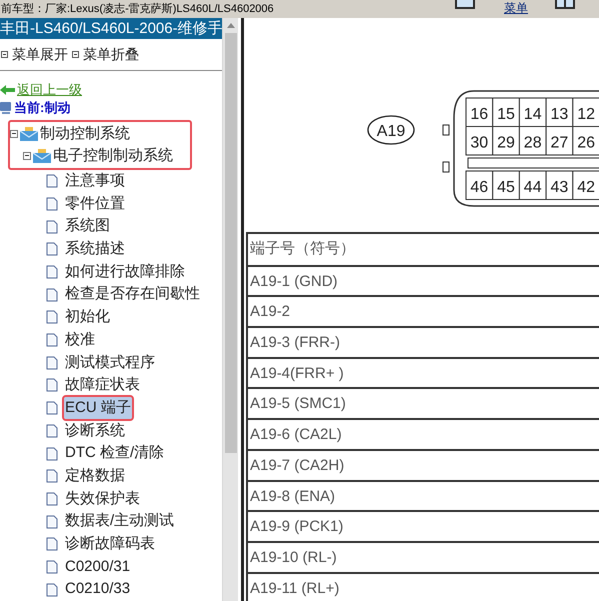  What do you see at coordinates (98, 408) in the screenshot?
I see `tree-item: ECU 端子` at bounding box center [98, 408].